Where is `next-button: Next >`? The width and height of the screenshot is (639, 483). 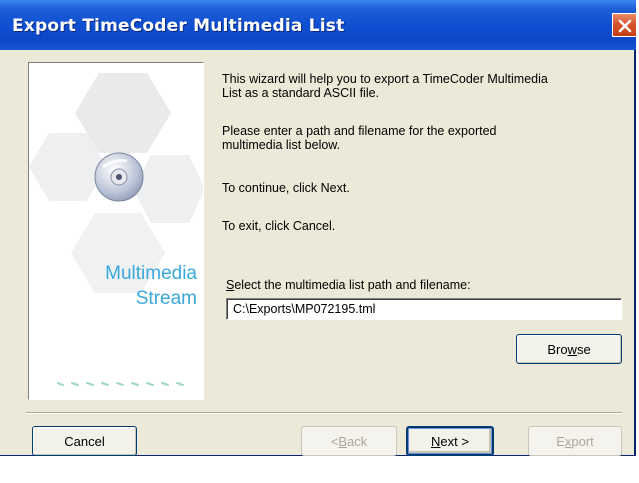
next-button: Next > is located at coordinates (450, 441).